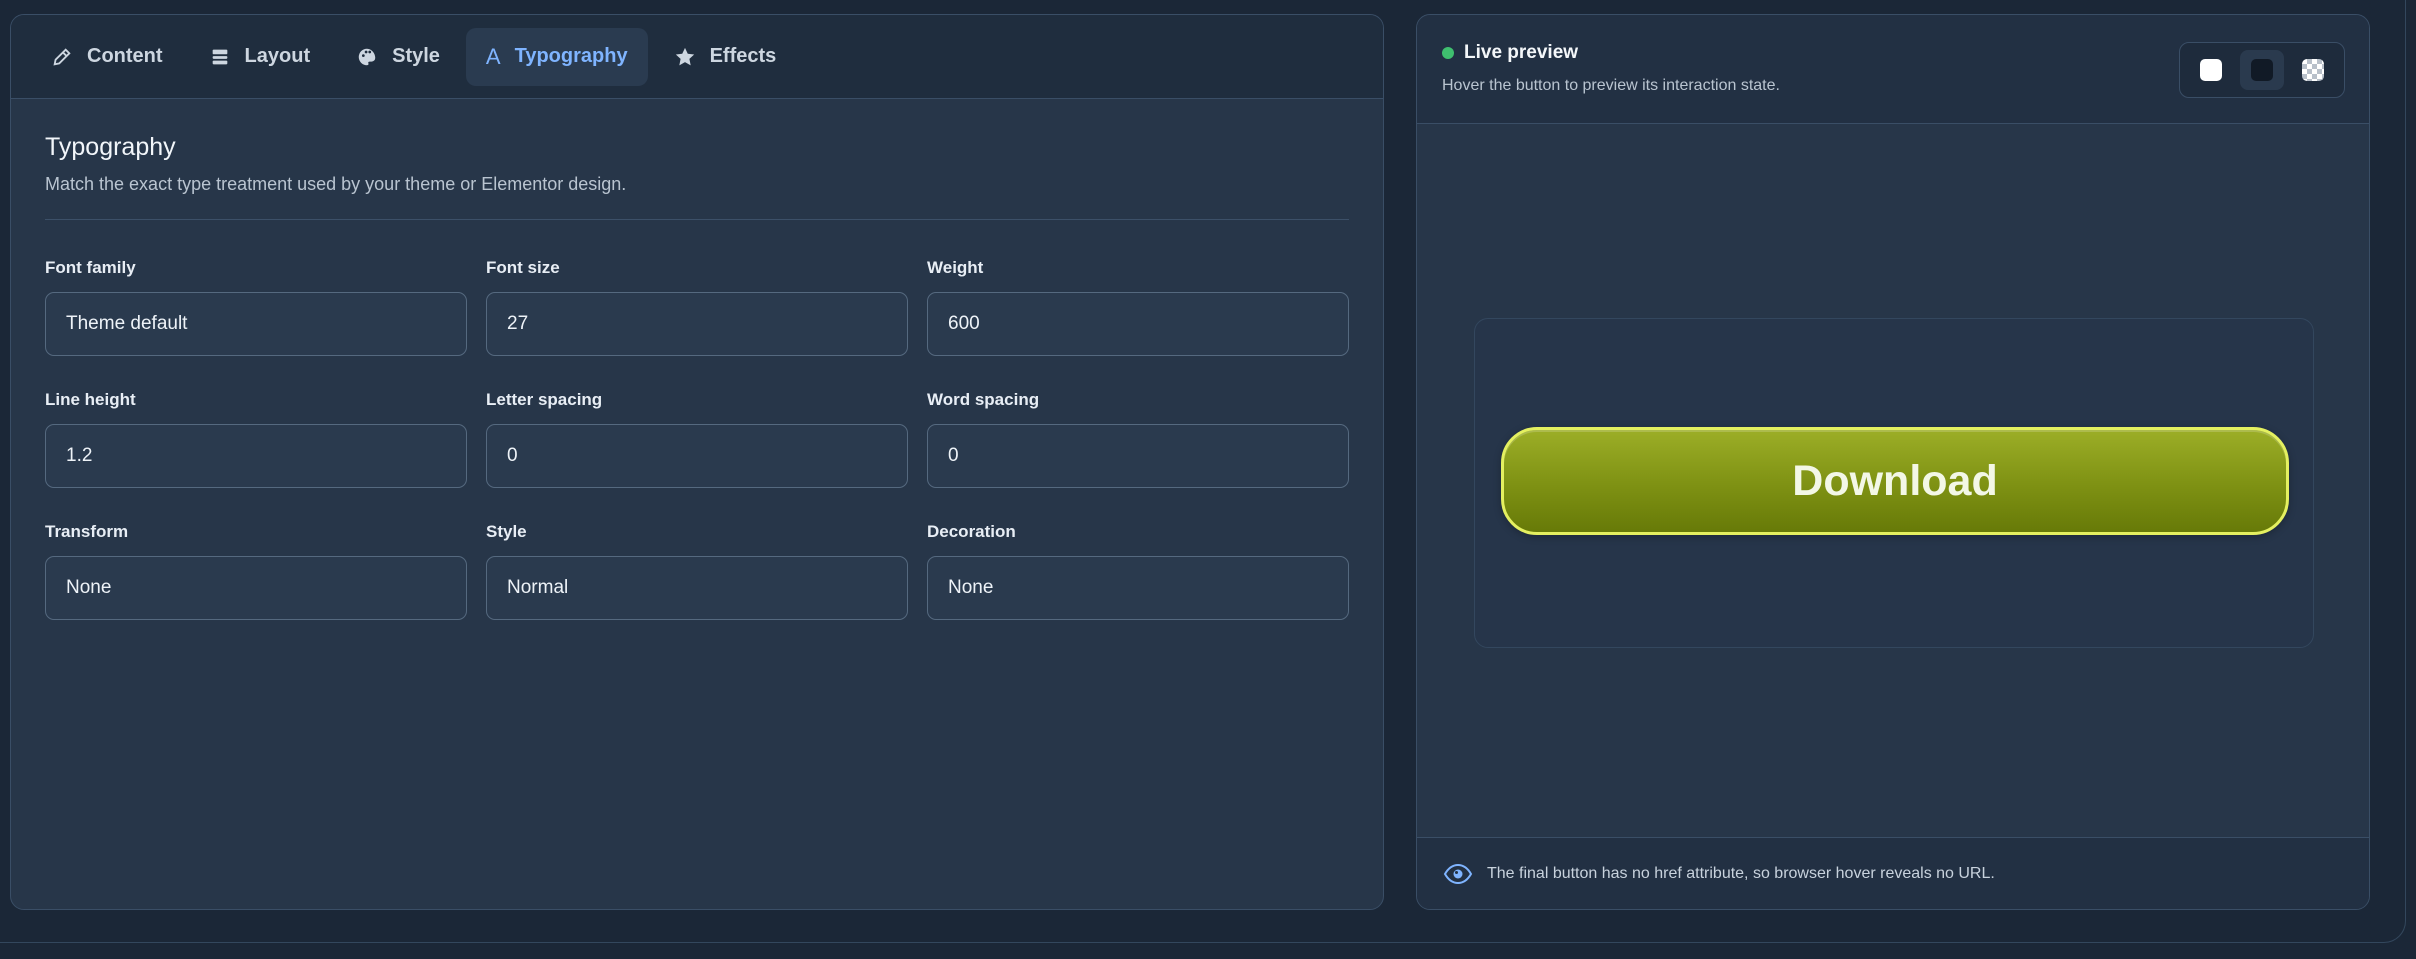 The image size is (2416, 959). I want to click on live-status-dot, so click(1448, 53).